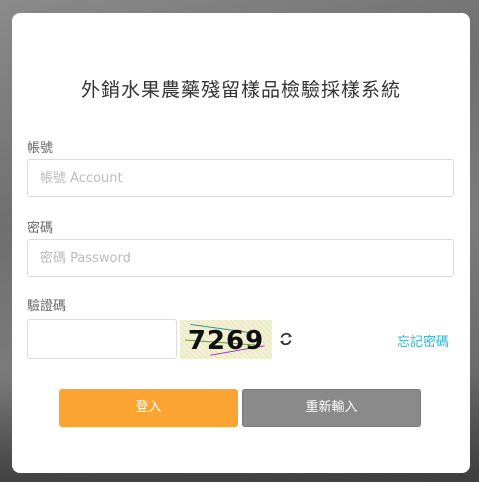  Describe the element at coordinates (331, 408) in the screenshot. I see `reset-button: 重新輸入` at that location.